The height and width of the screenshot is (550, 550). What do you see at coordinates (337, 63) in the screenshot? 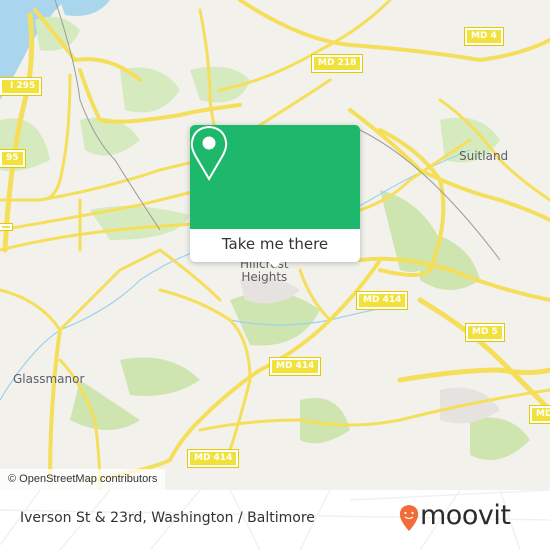
I see `road-shield-md218: MD 218` at bounding box center [337, 63].